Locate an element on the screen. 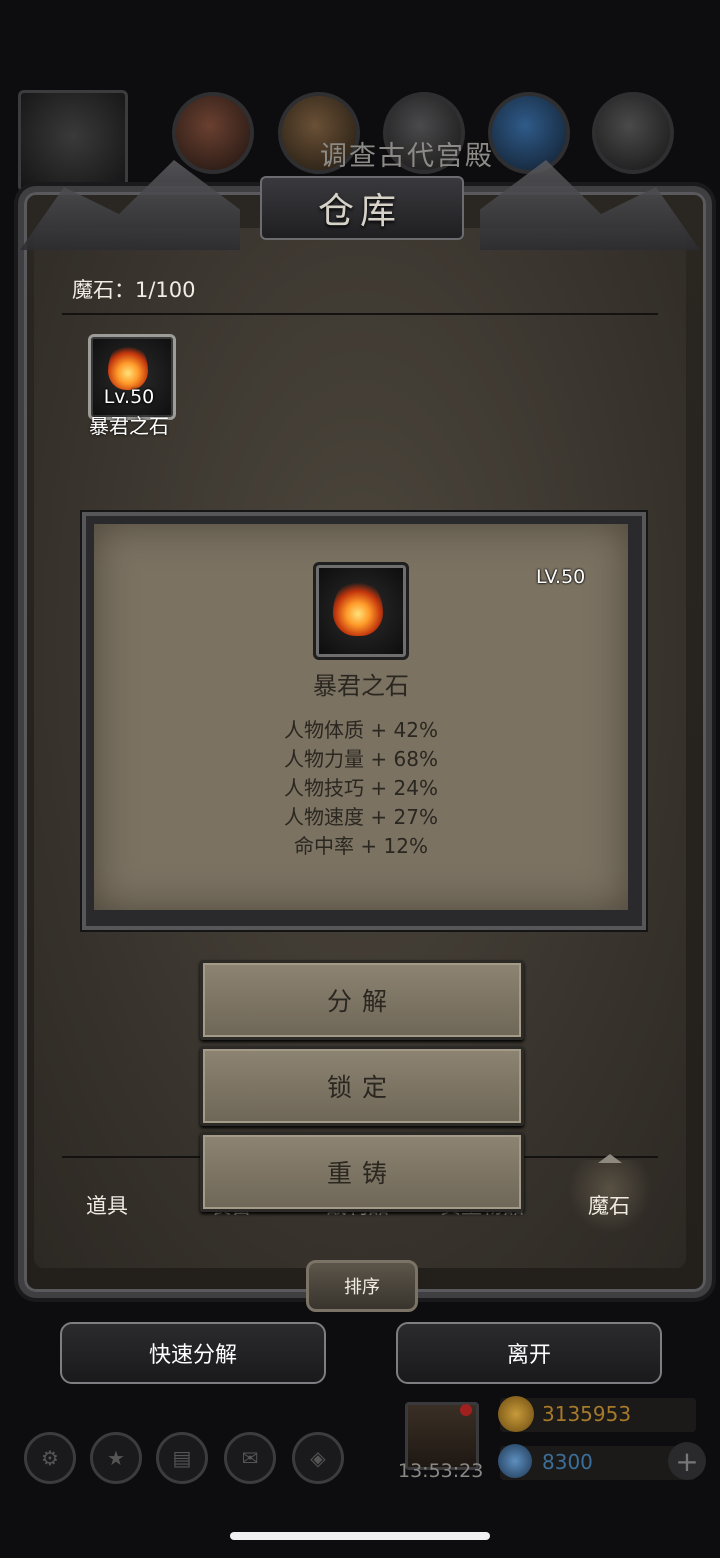  stat-line: 人物速度 + 27% is located at coordinates (361, 817).